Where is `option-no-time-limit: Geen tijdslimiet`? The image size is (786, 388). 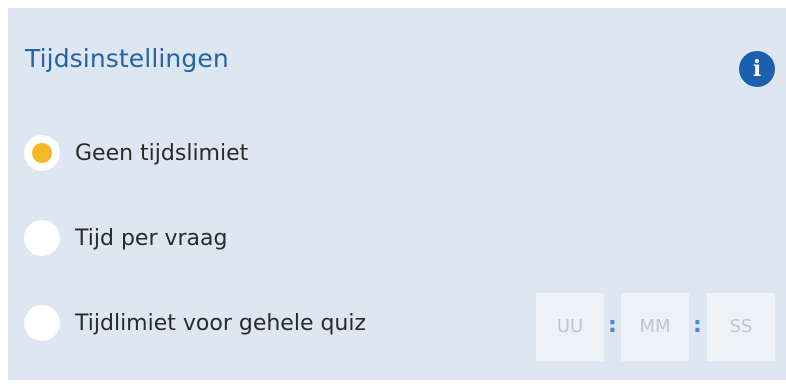 option-no-time-limit: Geen tijdslimiet is located at coordinates (136, 153).